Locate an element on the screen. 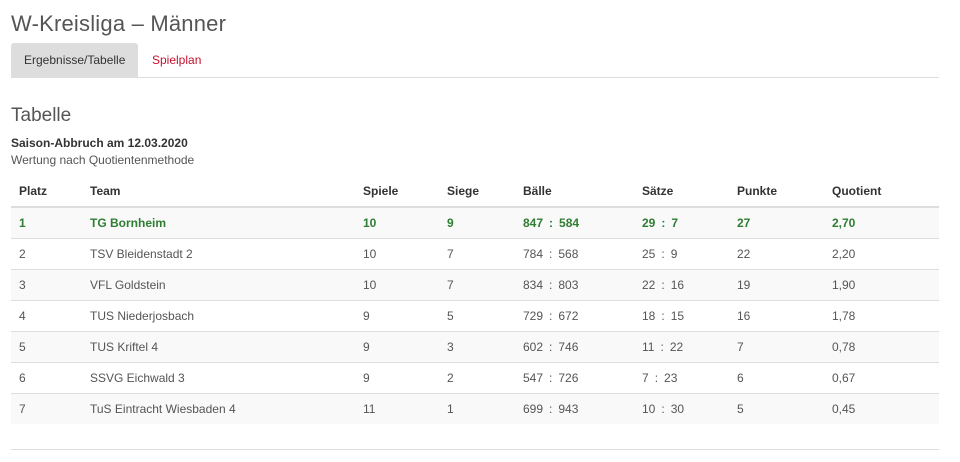 This screenshot has height=462, width=960. baelle-against: 746 is located at coordinates (568, 347).